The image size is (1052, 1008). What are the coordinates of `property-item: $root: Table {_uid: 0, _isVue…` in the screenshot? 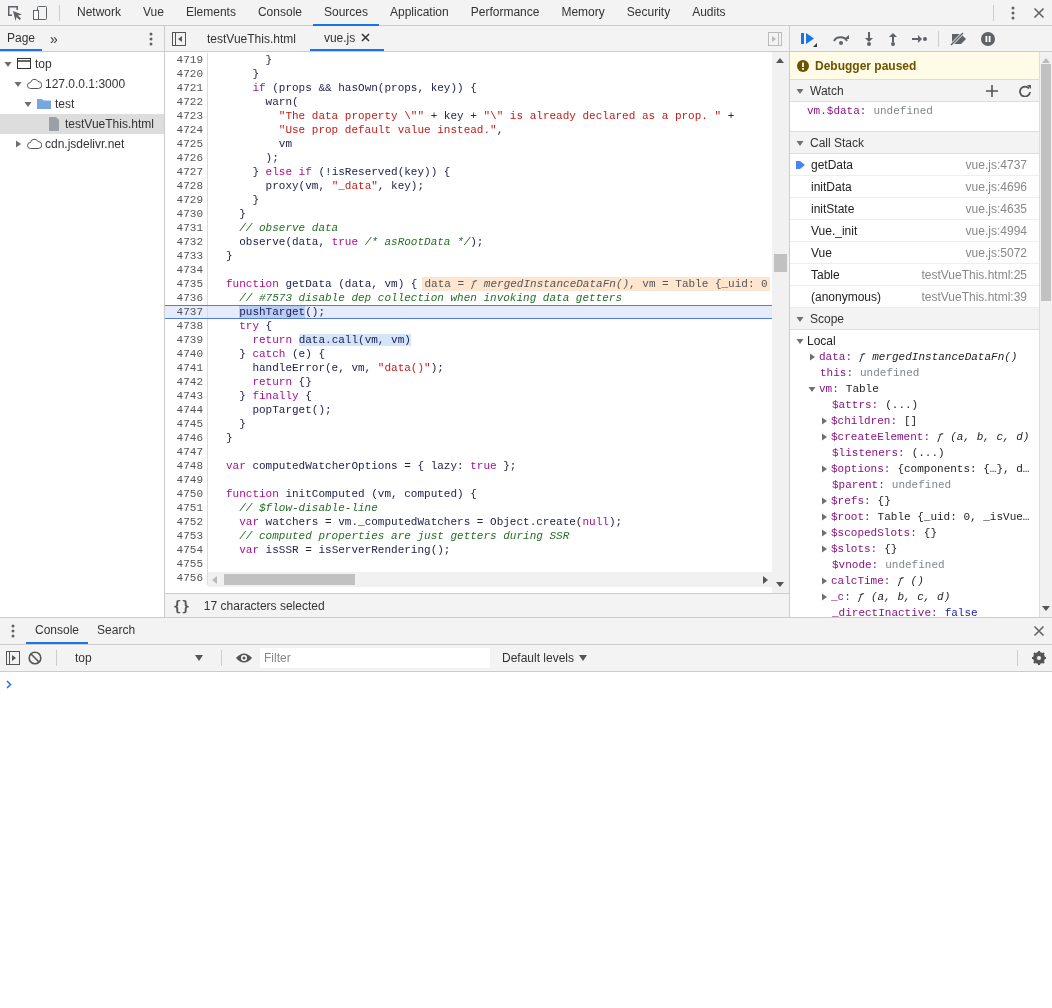 It's located at (914, 517).